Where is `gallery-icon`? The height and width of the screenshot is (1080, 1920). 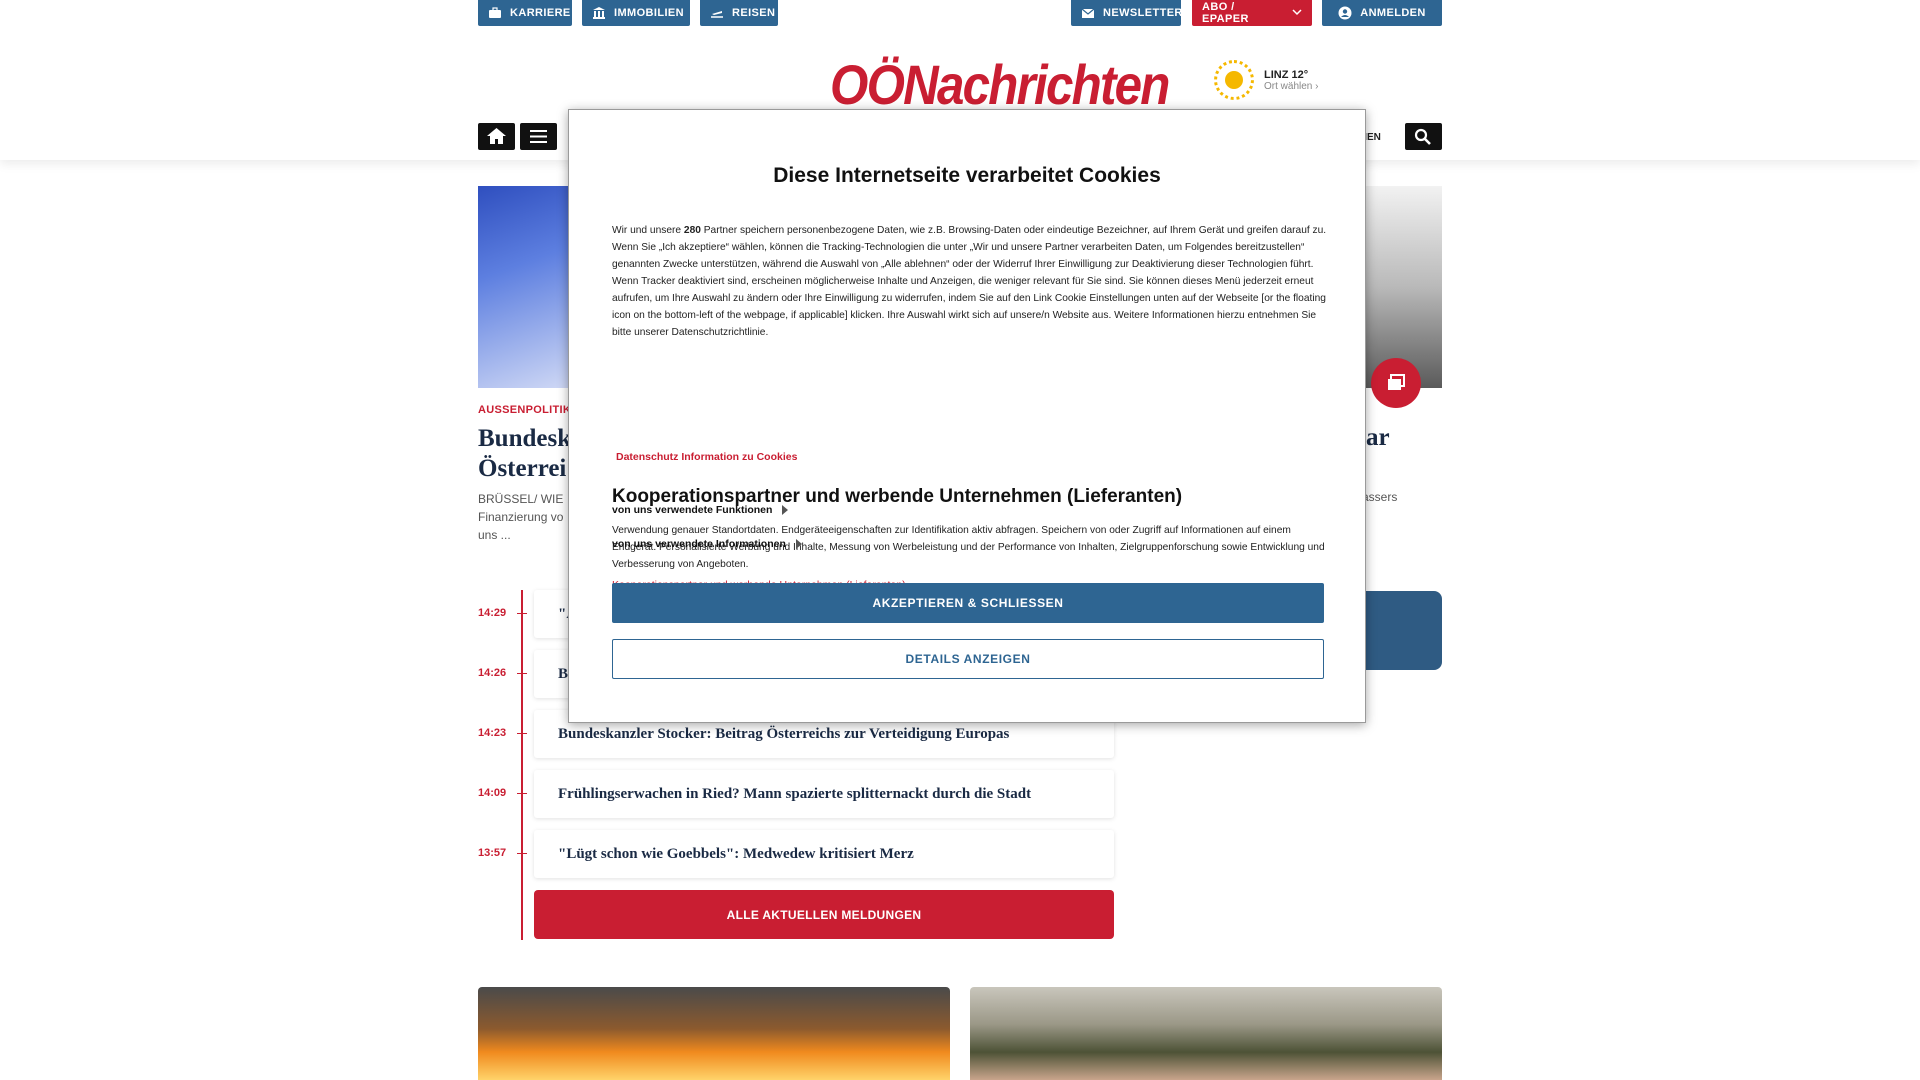
gallery-icon is located at coordinates (1396, 382).